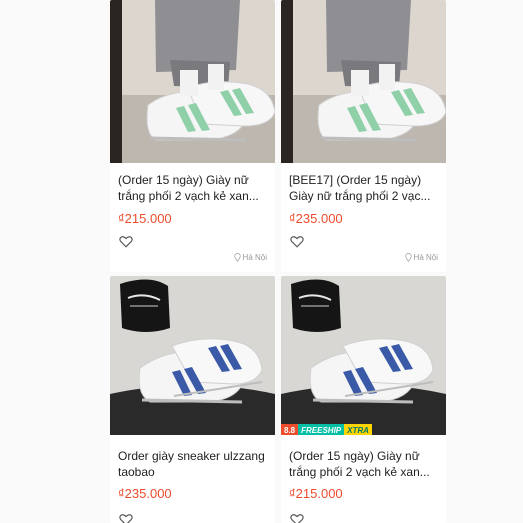  I want to click on product-title: Order giày sneaker ulzzang taobao, so click(192, 464).